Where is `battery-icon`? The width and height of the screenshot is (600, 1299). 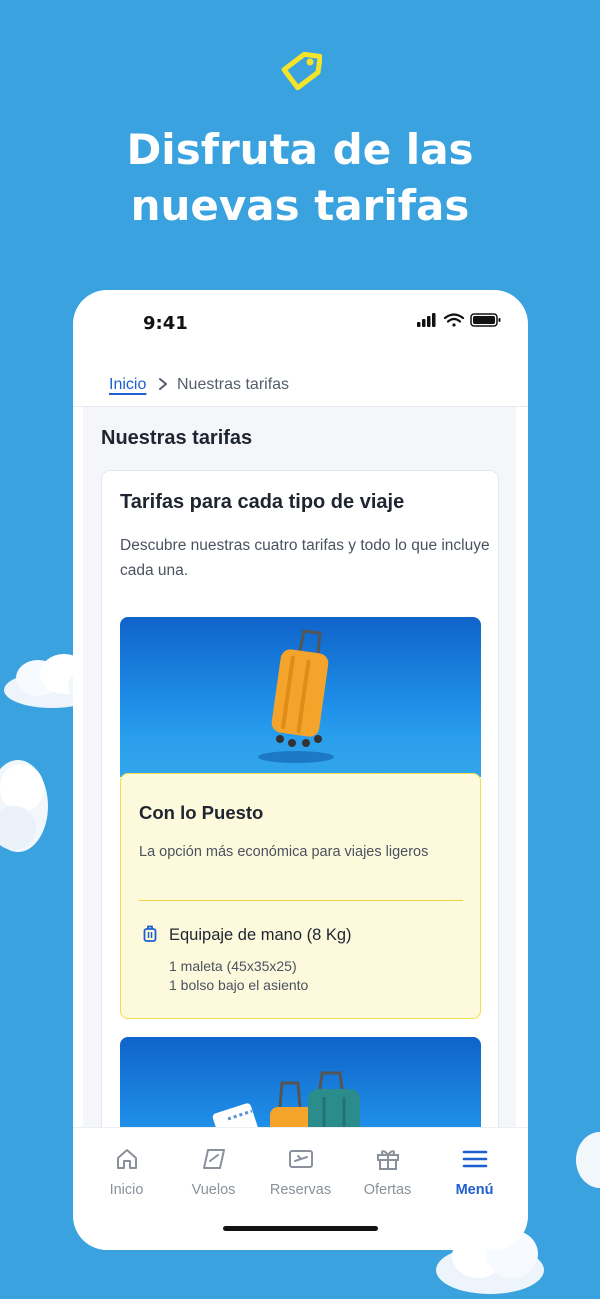
battery-icon is located at coordinates (485, 320).